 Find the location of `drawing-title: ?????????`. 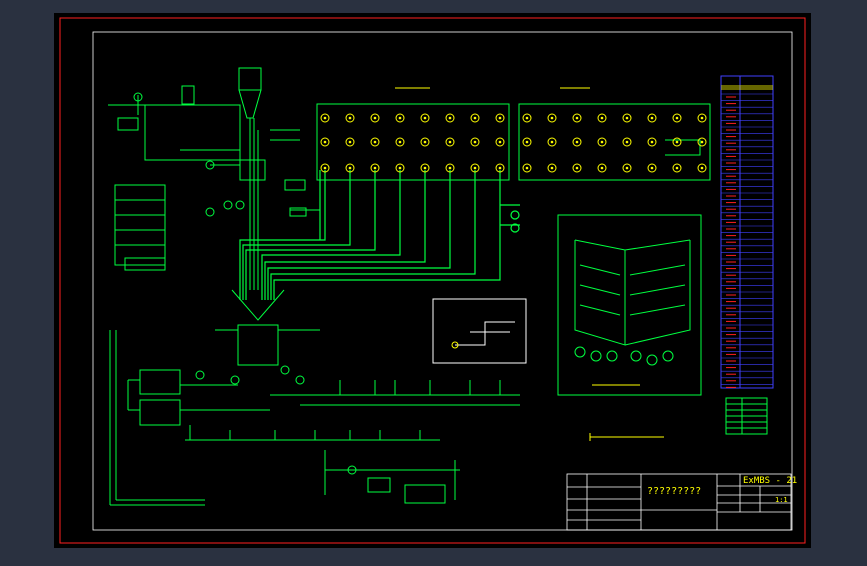

drawing-title: ????????? is located at coordinates (674, 491).